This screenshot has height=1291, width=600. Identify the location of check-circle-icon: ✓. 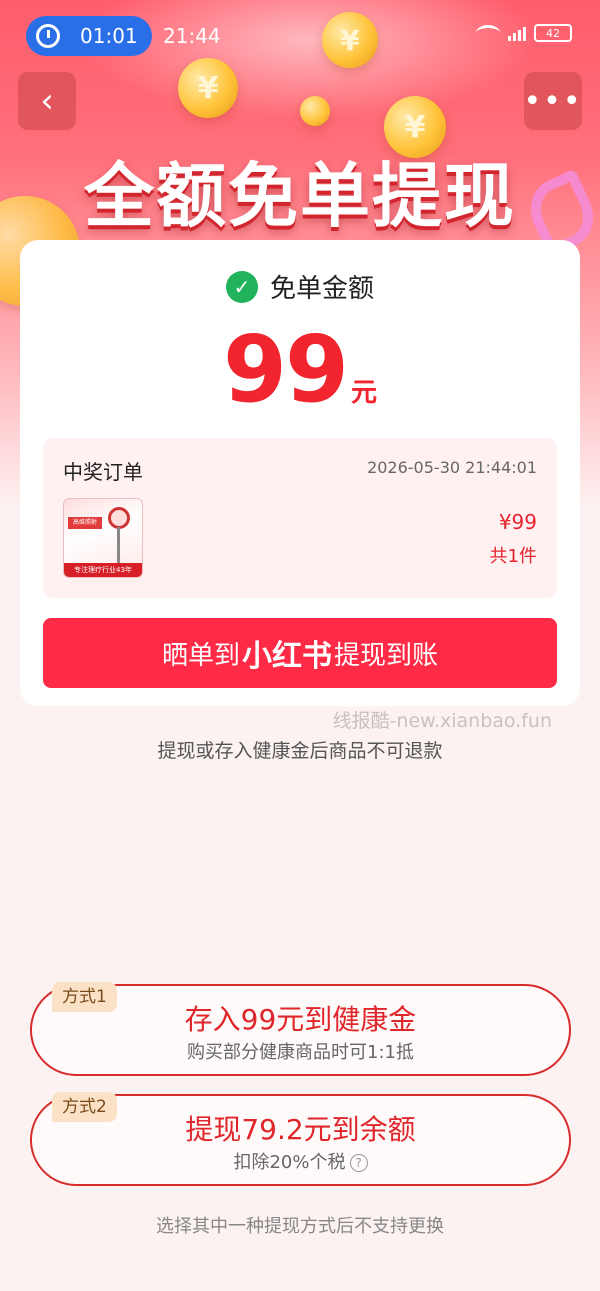
(241, 286).